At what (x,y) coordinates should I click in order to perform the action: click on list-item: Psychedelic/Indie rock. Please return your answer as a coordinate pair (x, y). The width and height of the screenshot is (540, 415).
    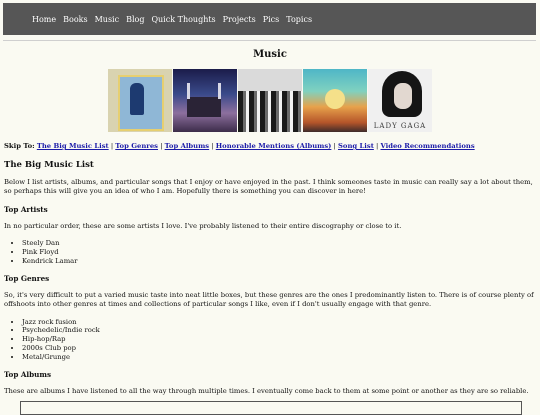
    Looking at the image, I should click on (280, 330).